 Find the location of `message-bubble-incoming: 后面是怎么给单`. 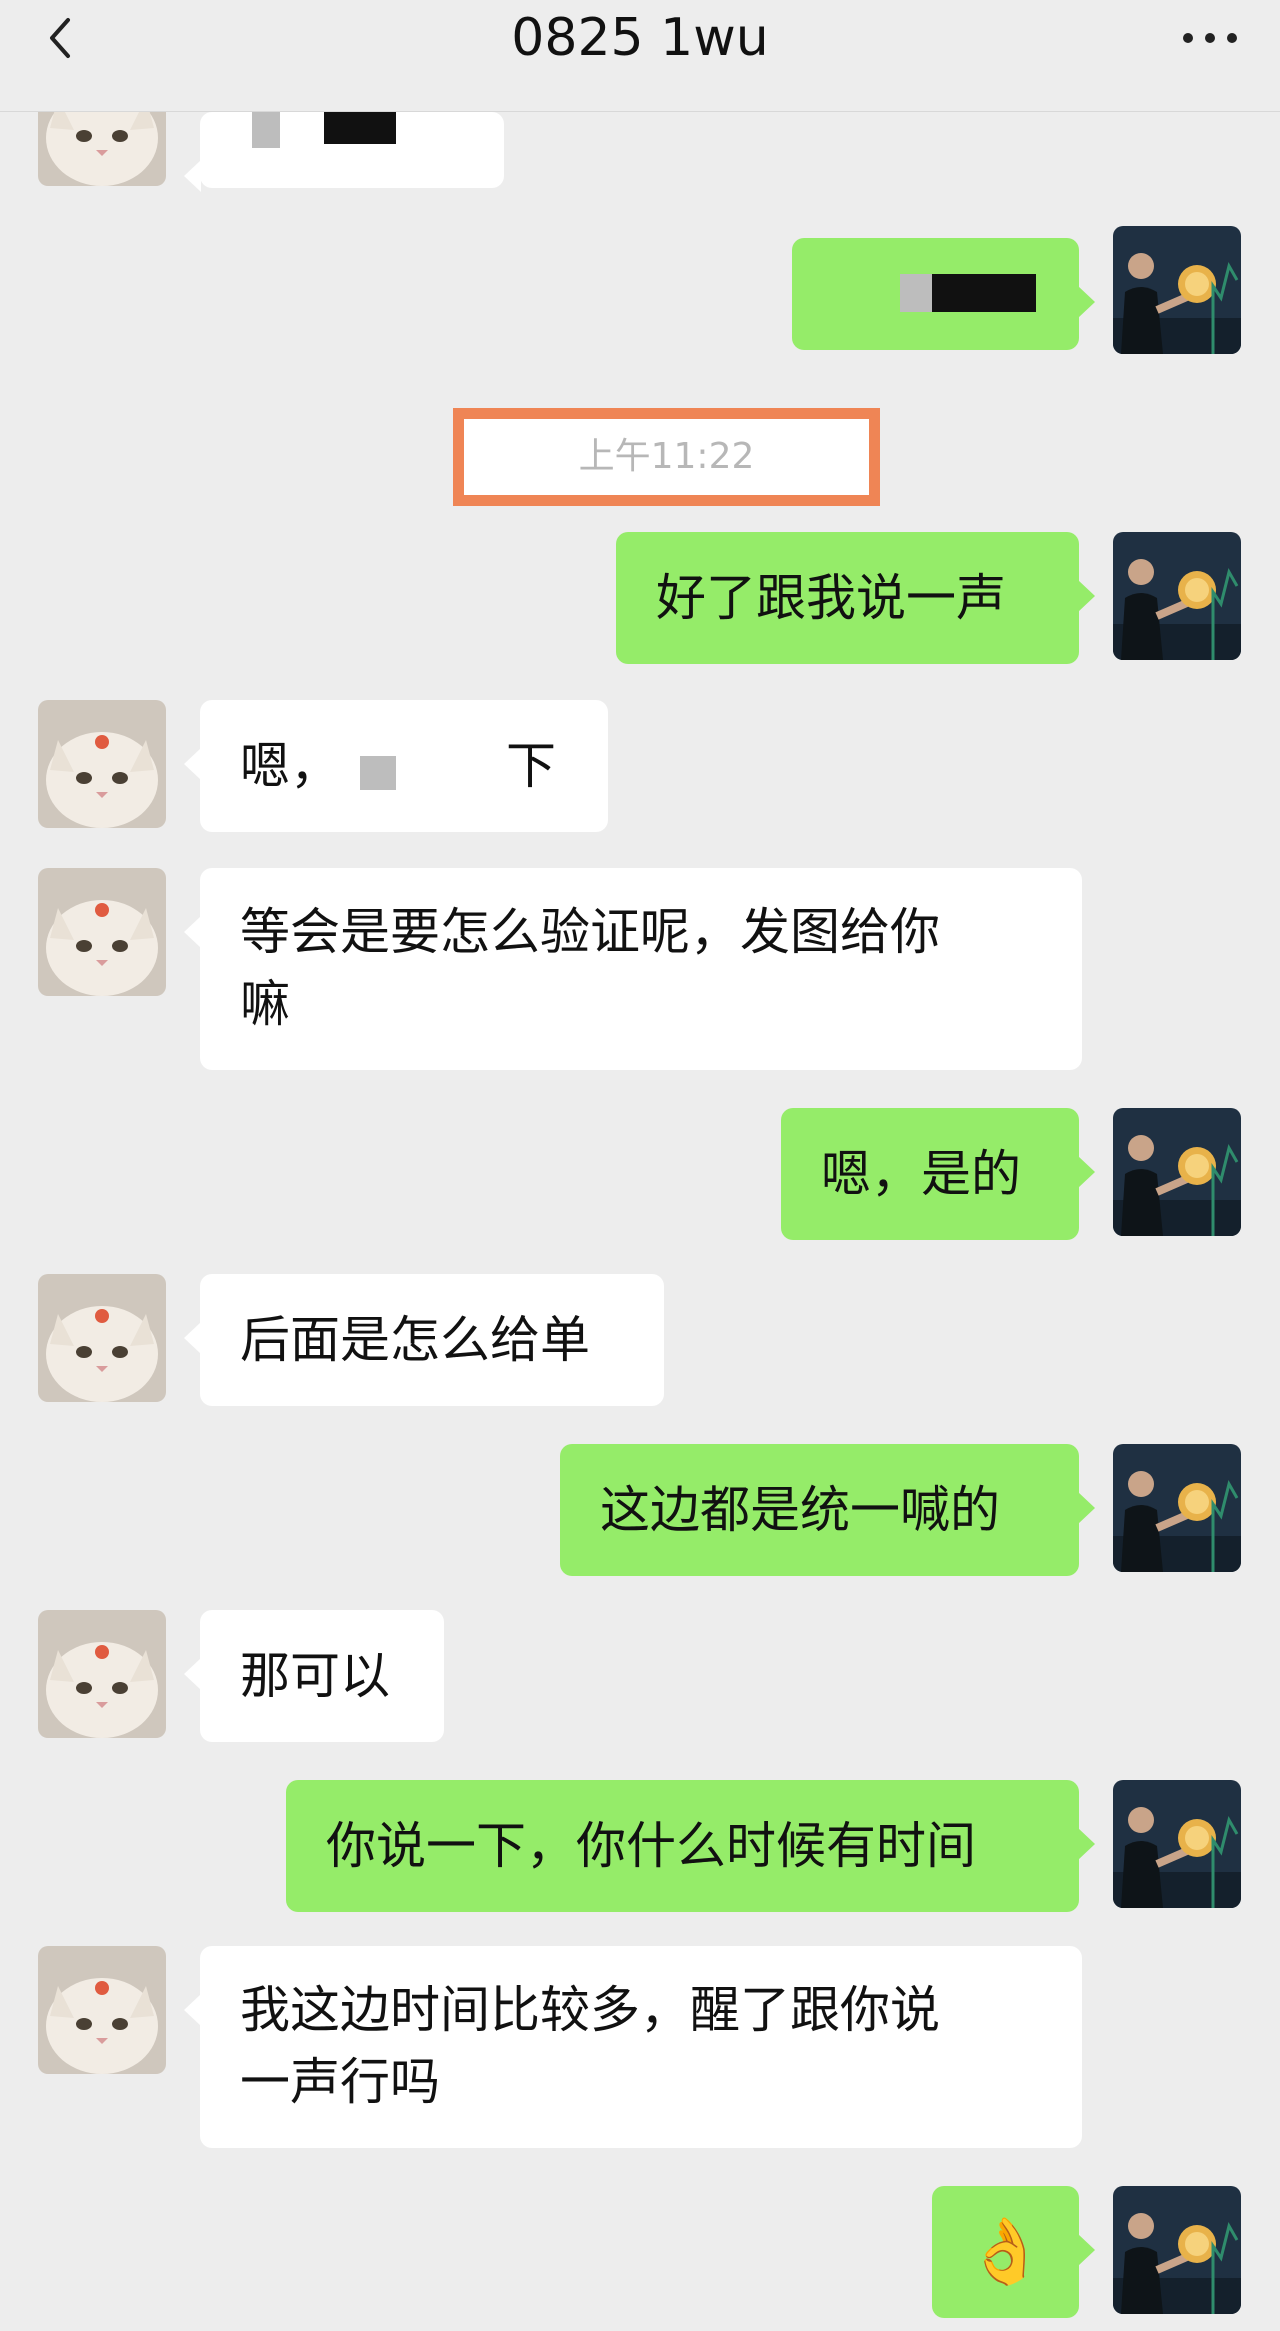

message-bubble-incoming: 后面是怎么给单 is located at coordinates (424, 1340).